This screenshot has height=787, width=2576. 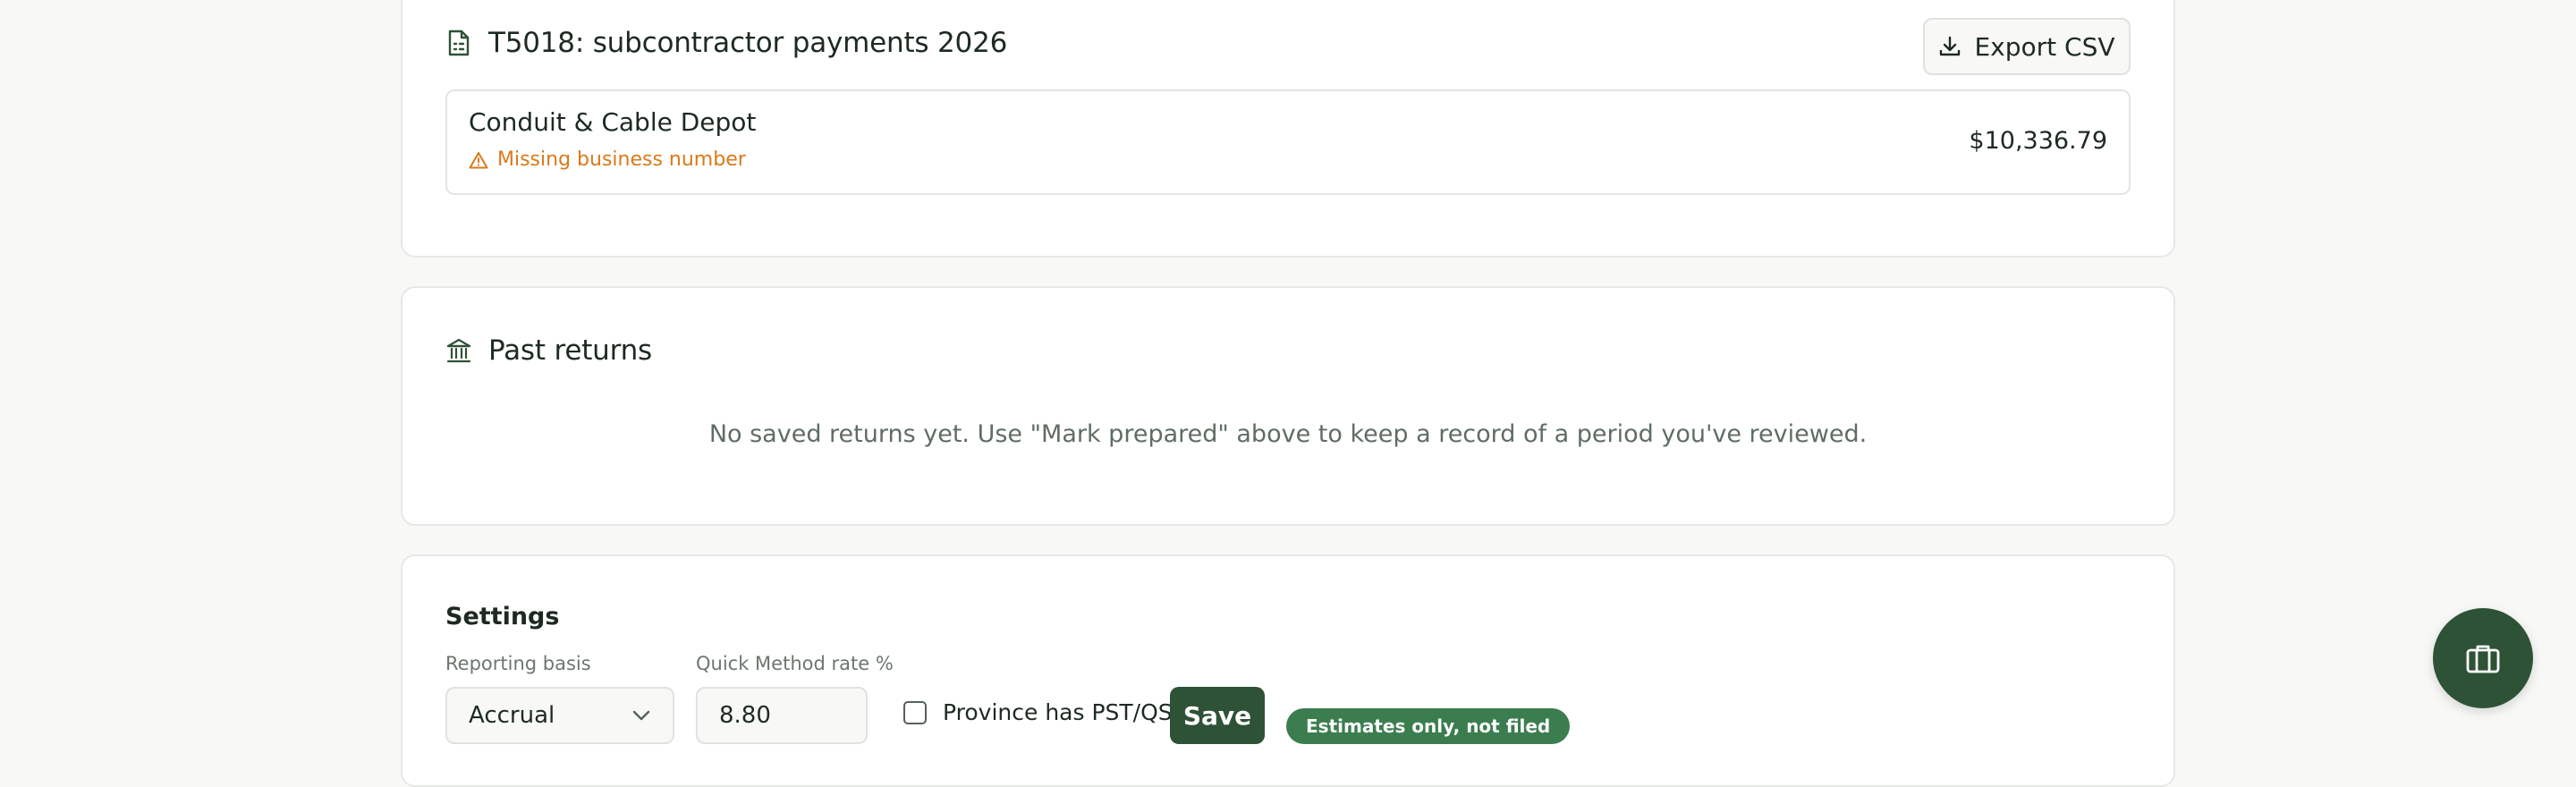 I want to click on briefcase-icon, so click(x=2483, y=658).